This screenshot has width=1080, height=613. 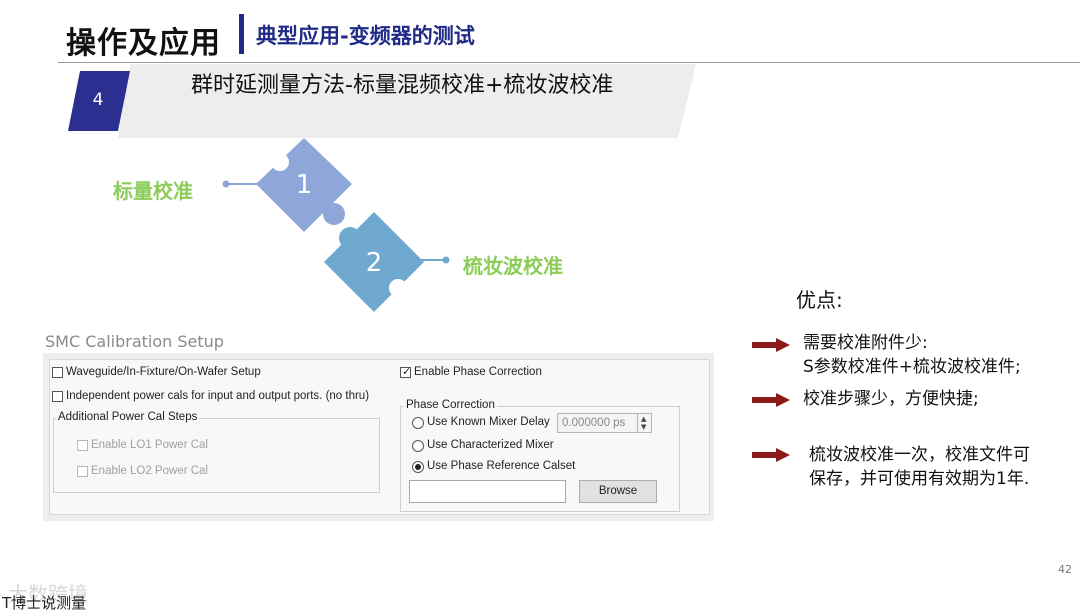 I want to click on additional-power-cal-group, so click(x=216, y=455).